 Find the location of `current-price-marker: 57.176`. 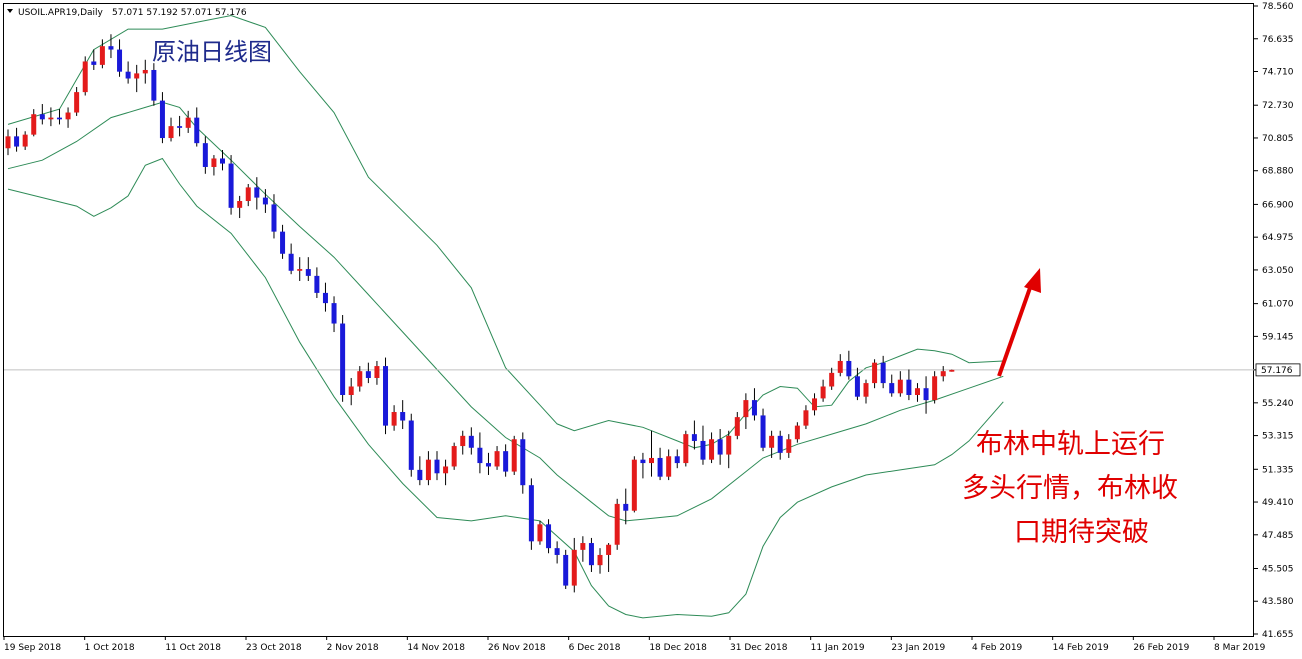

current-price-marker: 57.176 is located at coordinates (1278, 370).